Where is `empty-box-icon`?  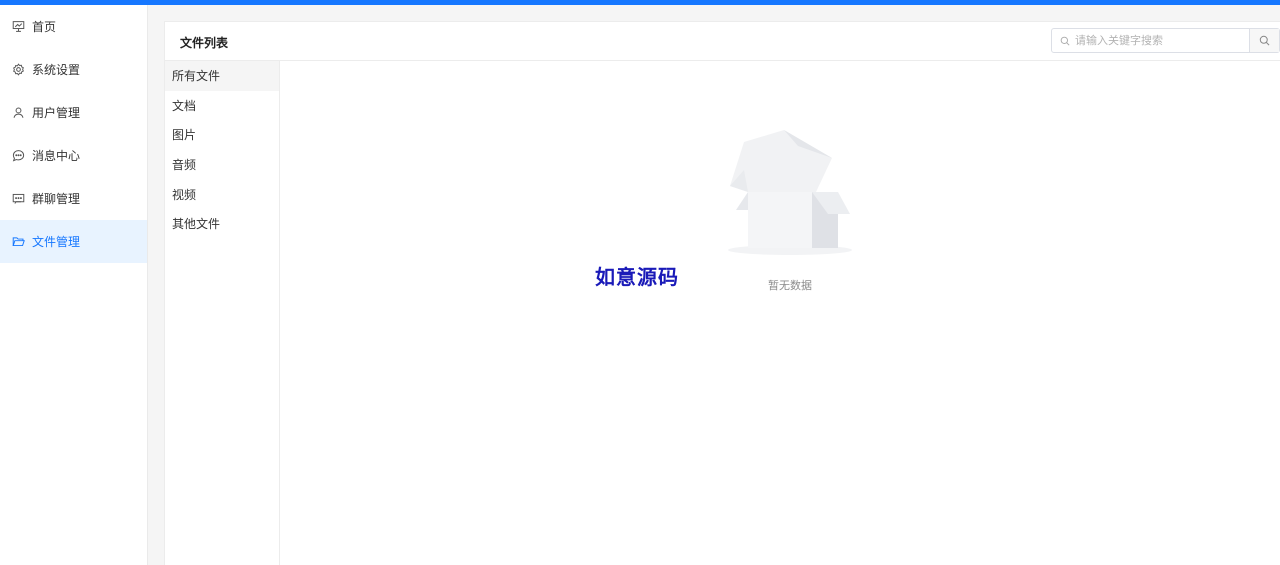 empty-box-icon is located at coordinates (790, 192).